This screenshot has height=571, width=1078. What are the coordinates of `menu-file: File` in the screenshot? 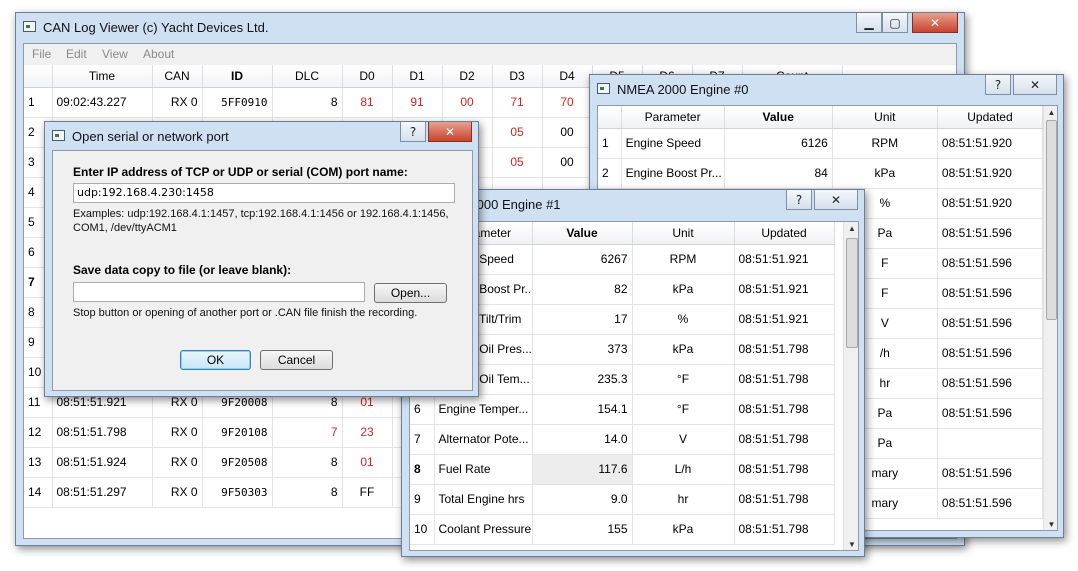 It's located at (41, 54).